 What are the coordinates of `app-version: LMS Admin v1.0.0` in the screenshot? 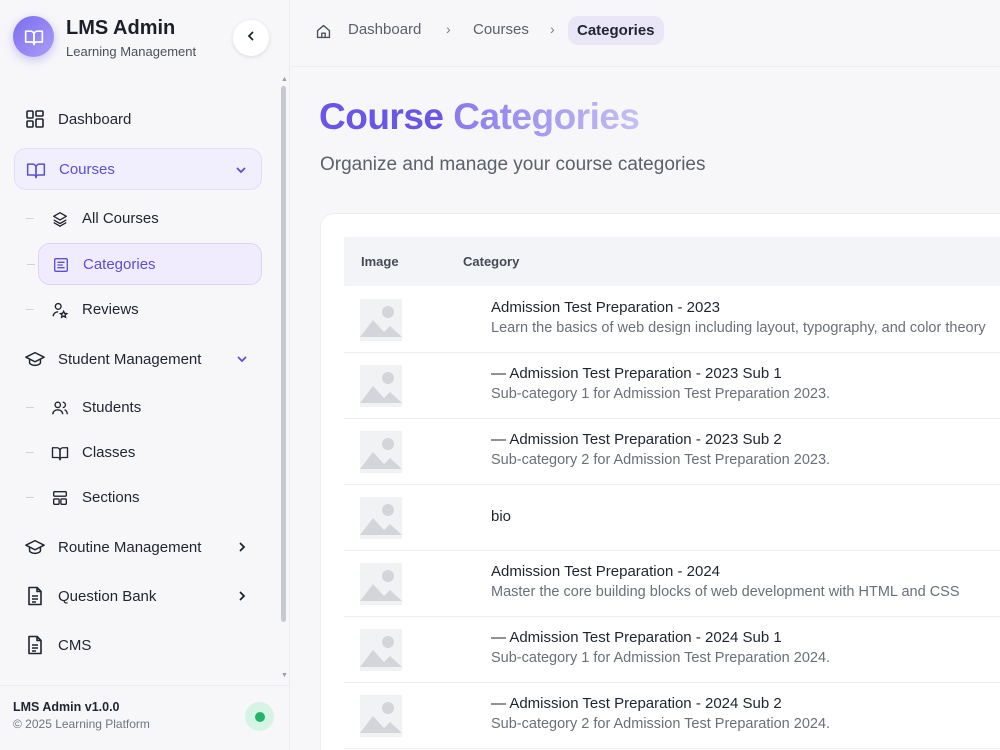 It's located at (66, 707).